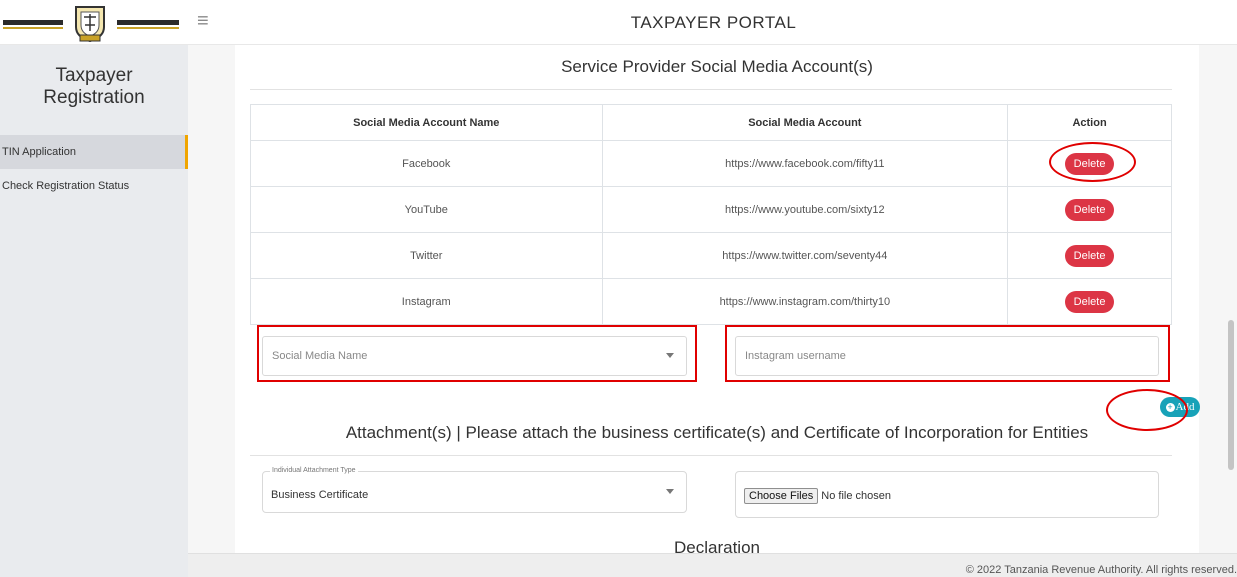  I want to click on sidebar-title: Taxpayer Registration, so click(94, 77).